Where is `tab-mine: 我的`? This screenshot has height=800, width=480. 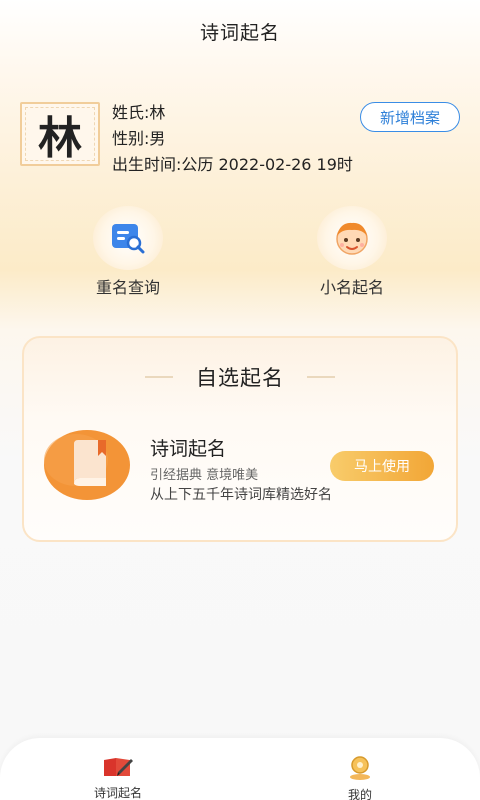
tab-mine: 我的 is located at coordinates (360, 778).